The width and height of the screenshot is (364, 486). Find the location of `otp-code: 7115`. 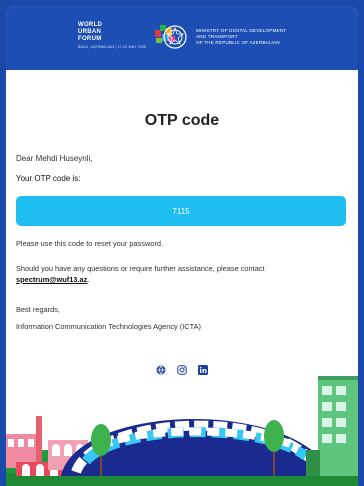

otp-code: 7115 is located at coordinates (181, 211).